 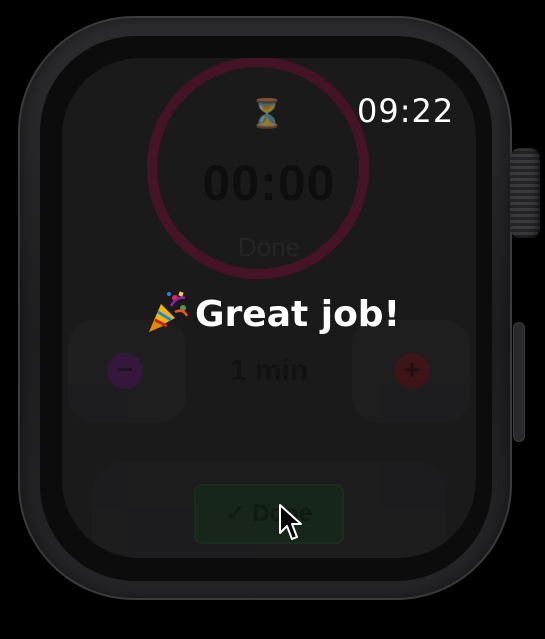 What do you see at coordinates (525, 193) in the screenshot?
I see `digital-crown` at bounding box center [525, 193].